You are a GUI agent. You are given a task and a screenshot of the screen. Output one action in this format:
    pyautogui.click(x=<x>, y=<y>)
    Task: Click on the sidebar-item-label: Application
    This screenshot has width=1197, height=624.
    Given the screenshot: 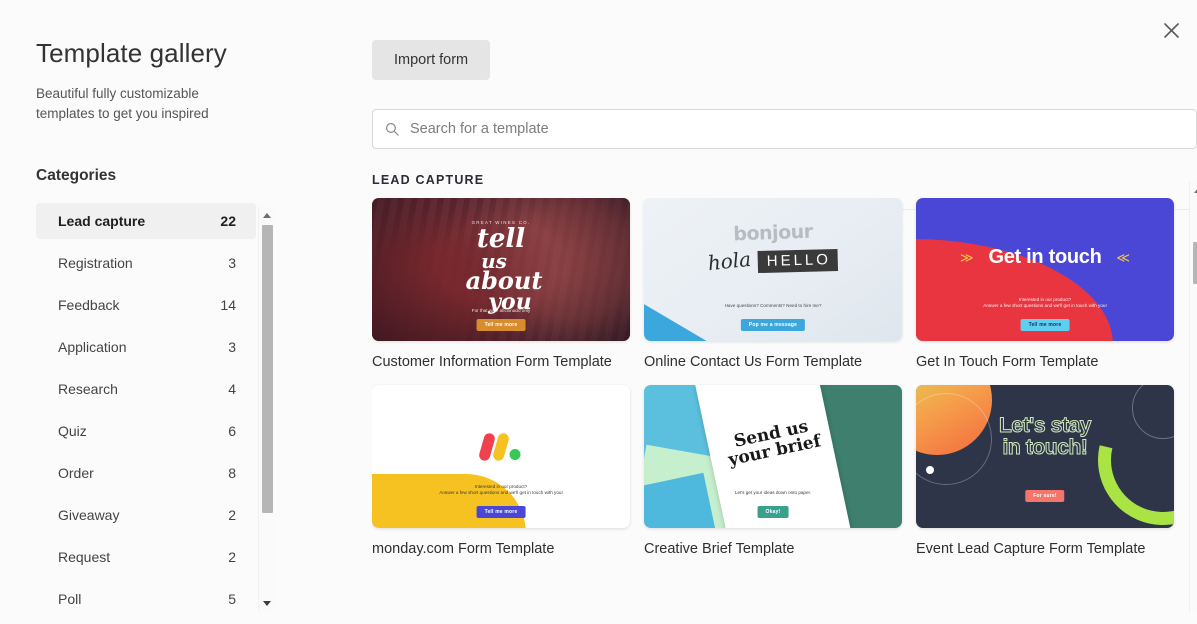 What is the action you would take?
    pyautogui.click(x=92, y=347)
    